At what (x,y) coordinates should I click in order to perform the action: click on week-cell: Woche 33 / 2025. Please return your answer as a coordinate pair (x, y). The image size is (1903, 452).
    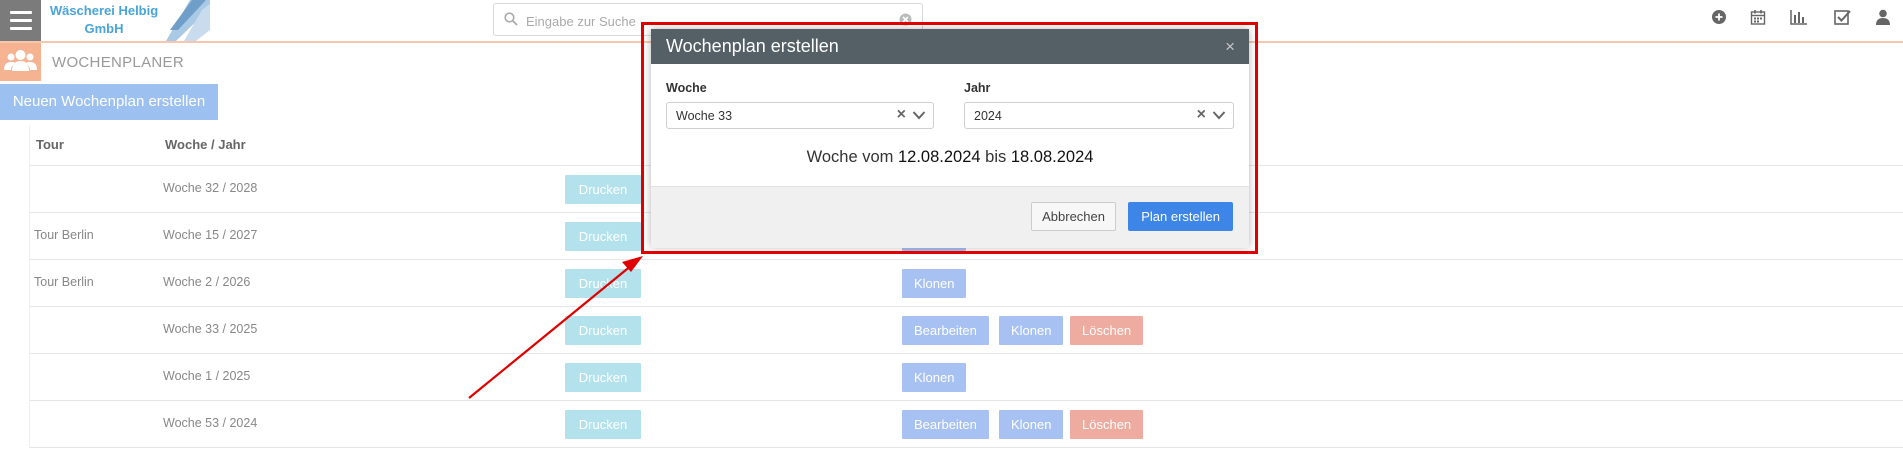
    Looking at the image, I should click on (210, 329).